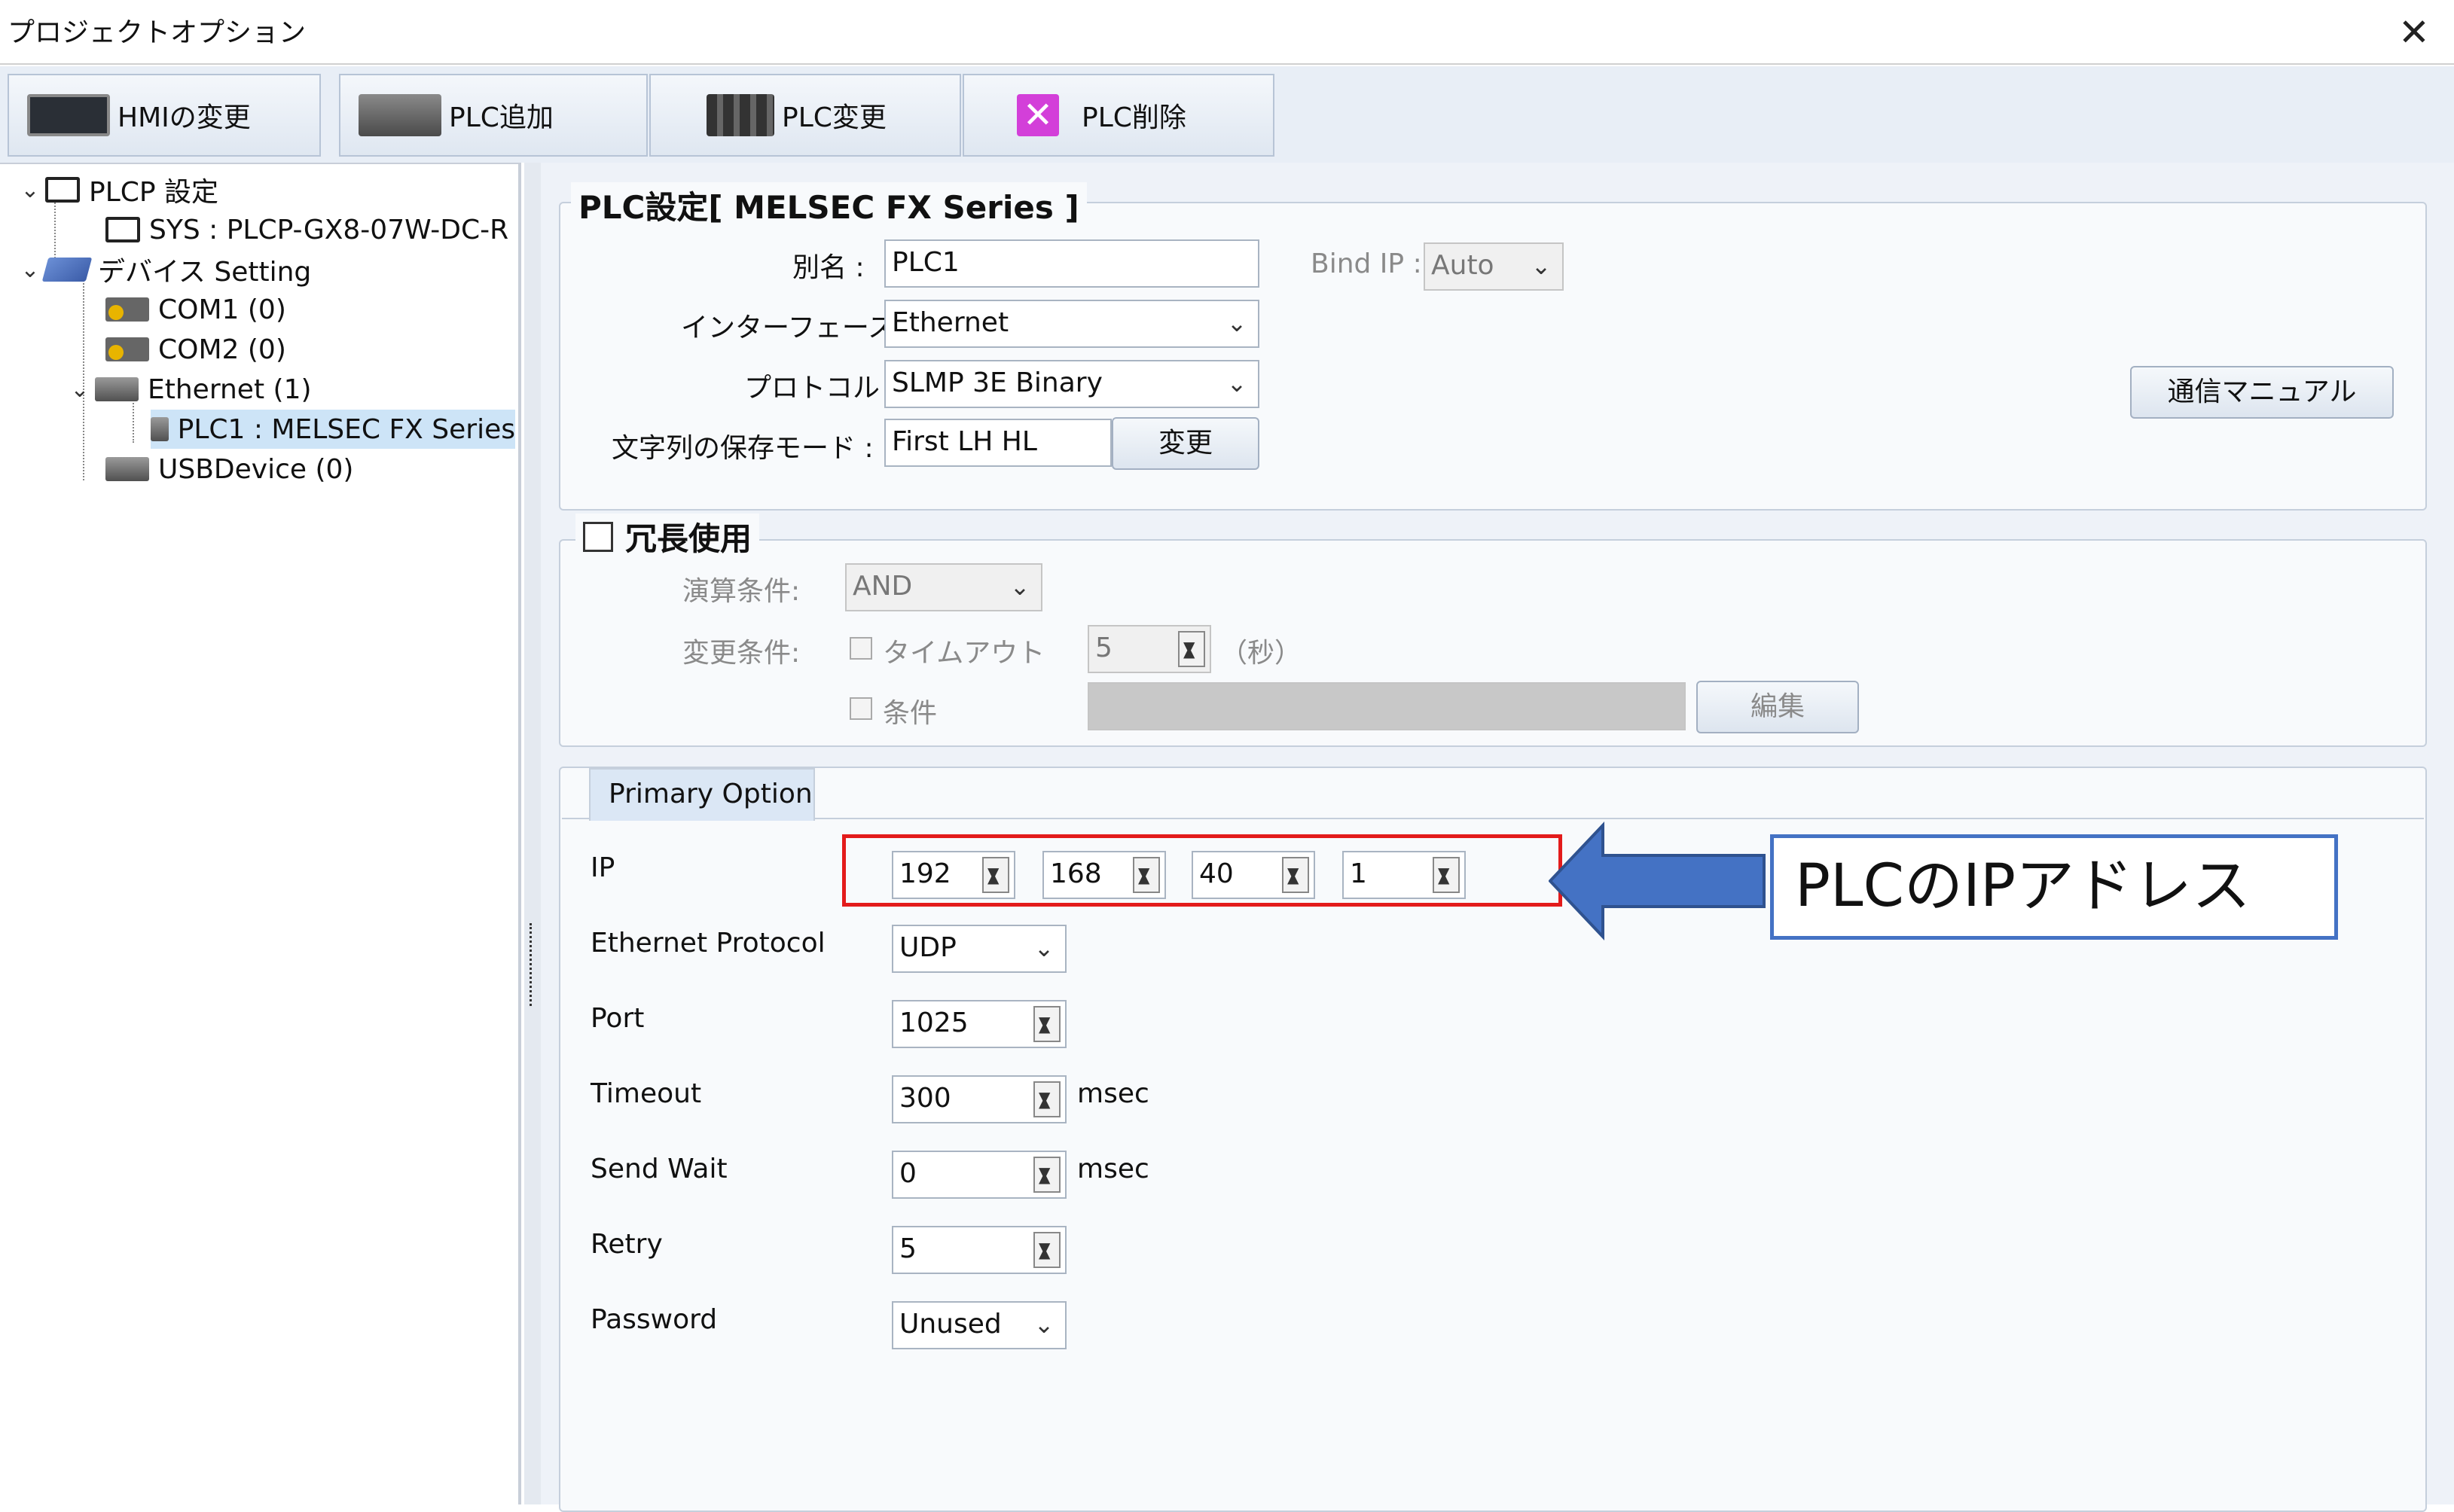 The width and height of the screenshot is (2454, 1512). I want to click on callout-arrow-icon, so click(1657, 881).